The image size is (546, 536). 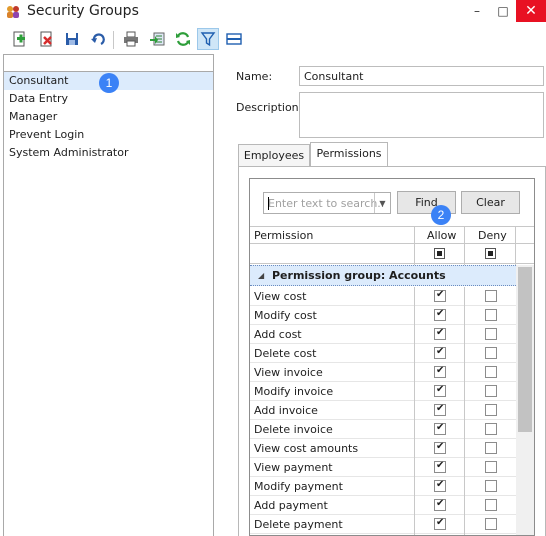 I want to click on permission-name: View payment, so click(x=293, y=467).